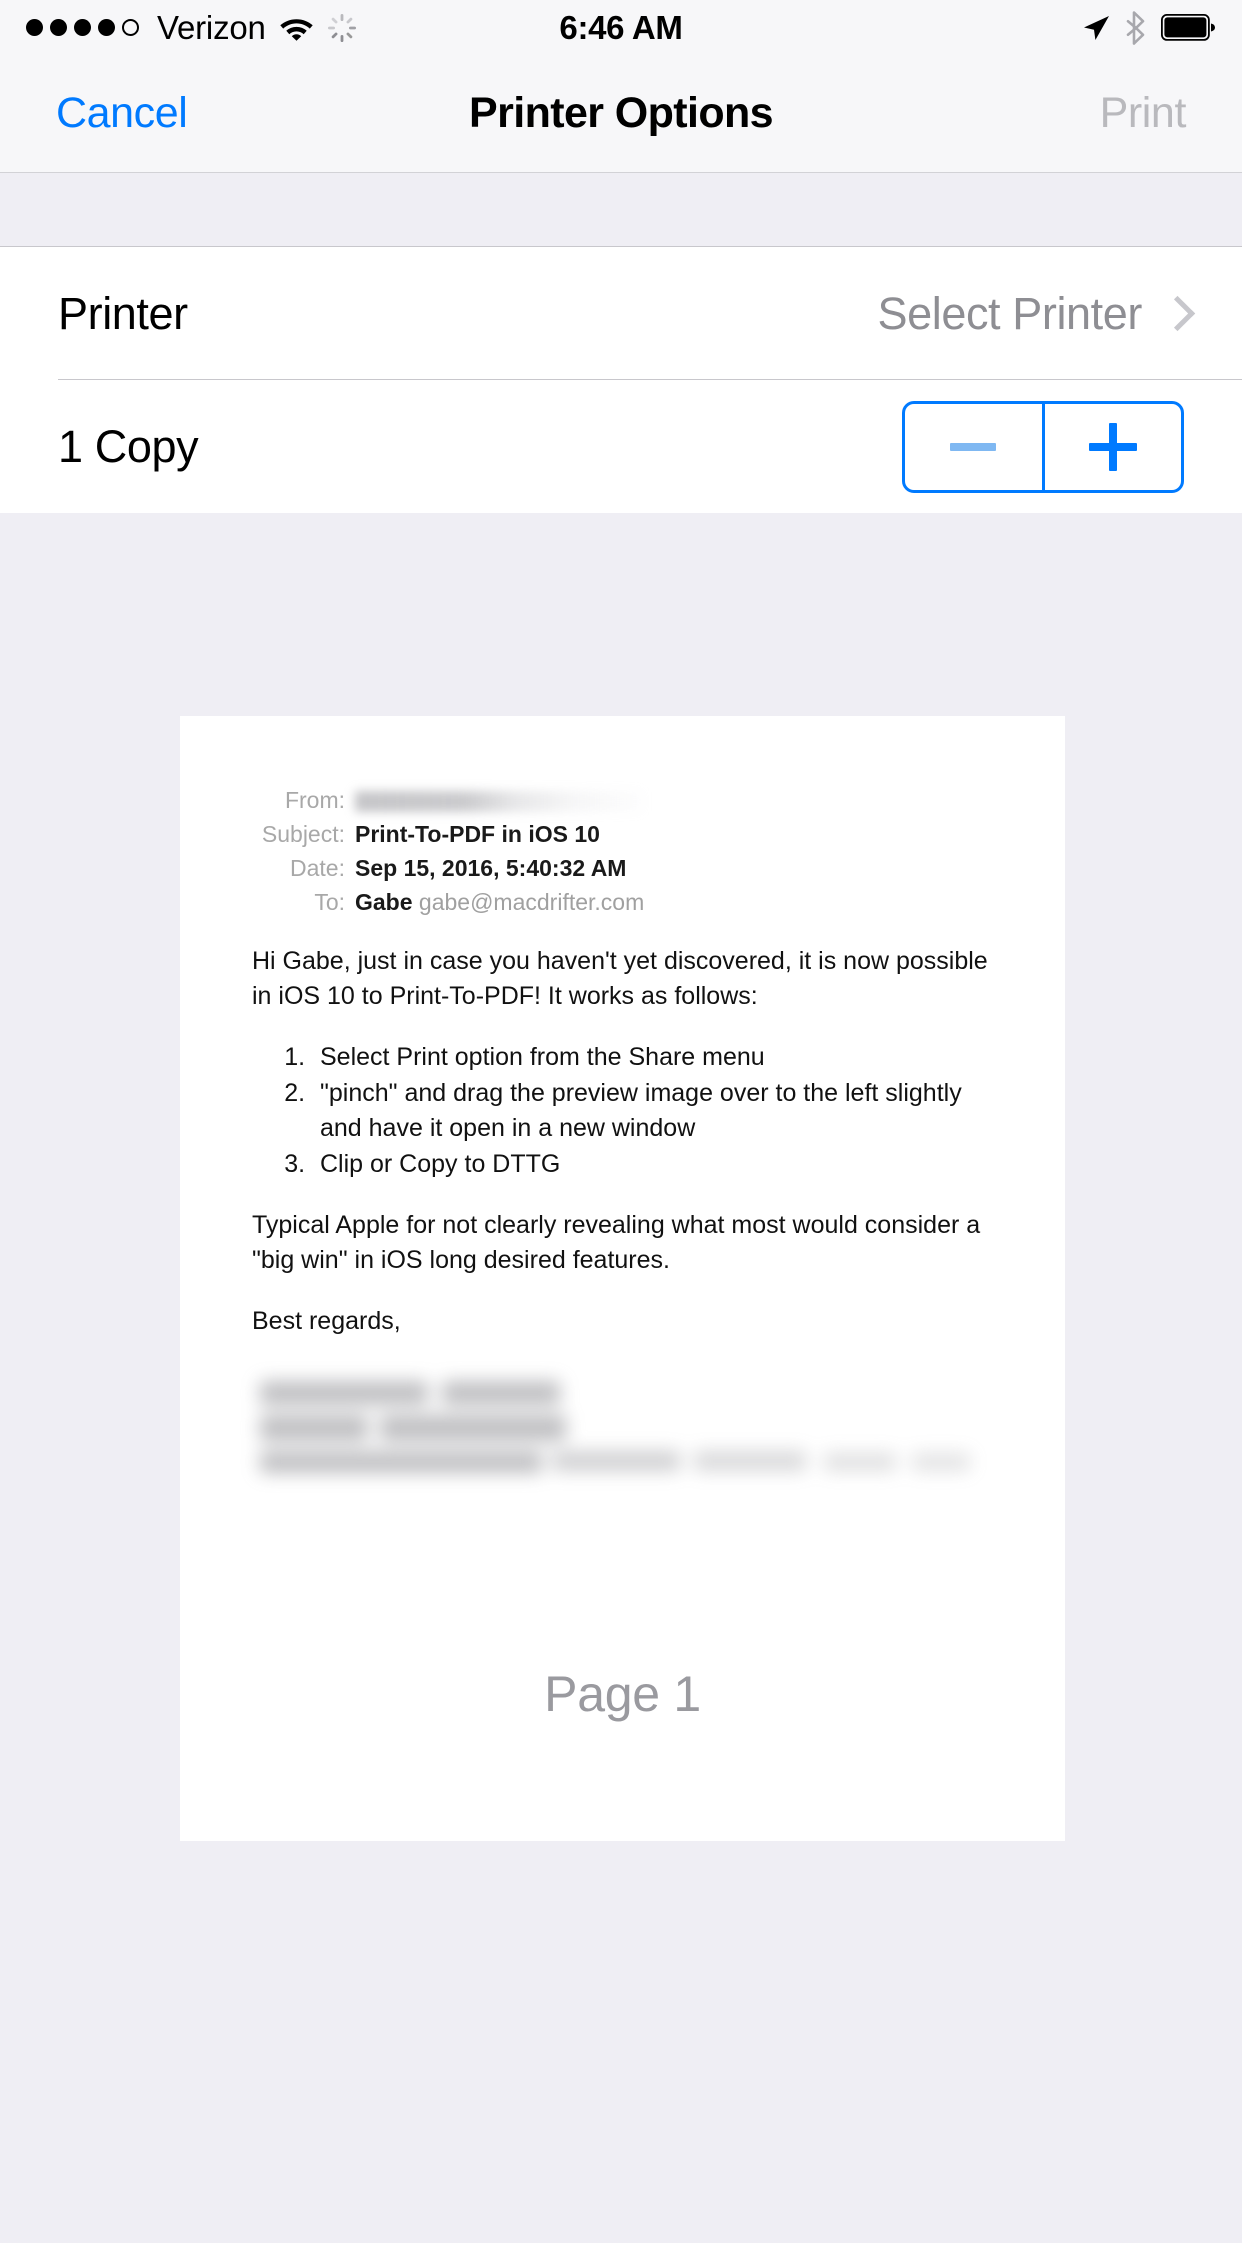 The image size is (1242, 2243). Describe the element at coordinates (622, 1694) in the screenshot. I see `page-number-label: Page 1` at that location.